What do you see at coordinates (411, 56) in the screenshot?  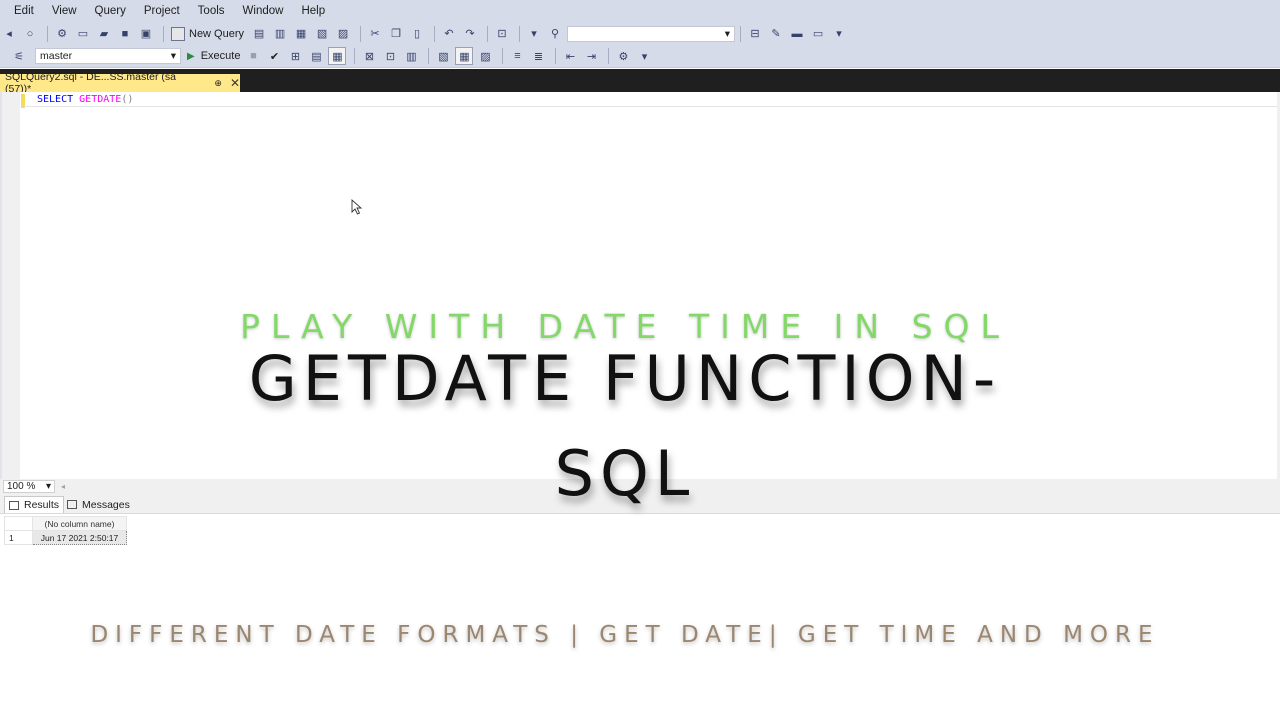 I see `client-statistics-icon: ▥` at bounding box center [411, 56].